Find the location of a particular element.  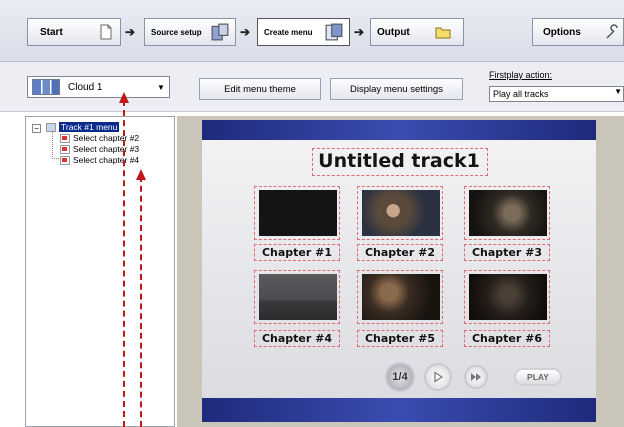

film-reel-icon is located at coordinates (220, 32).